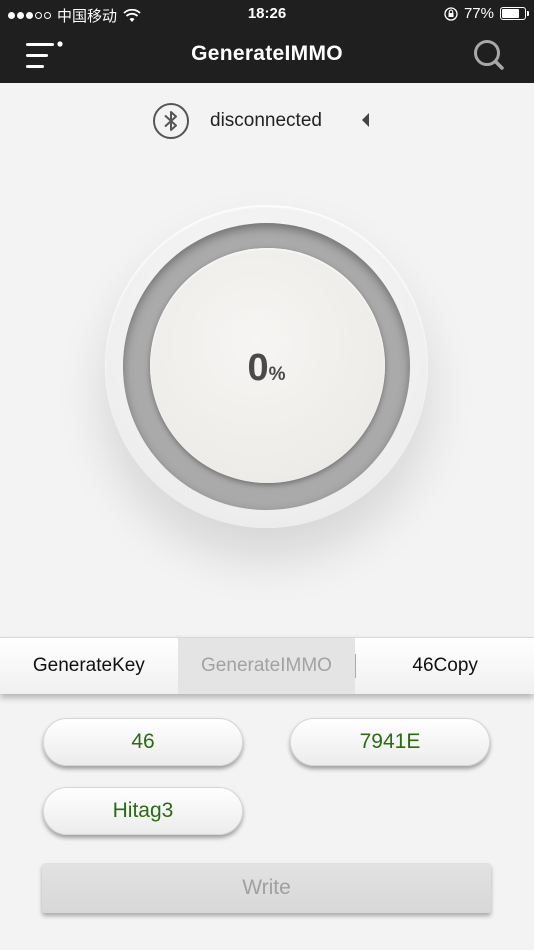  Describe the element at coordinates (514, 13) in the screenshot. I see `battery-icon` at that location.